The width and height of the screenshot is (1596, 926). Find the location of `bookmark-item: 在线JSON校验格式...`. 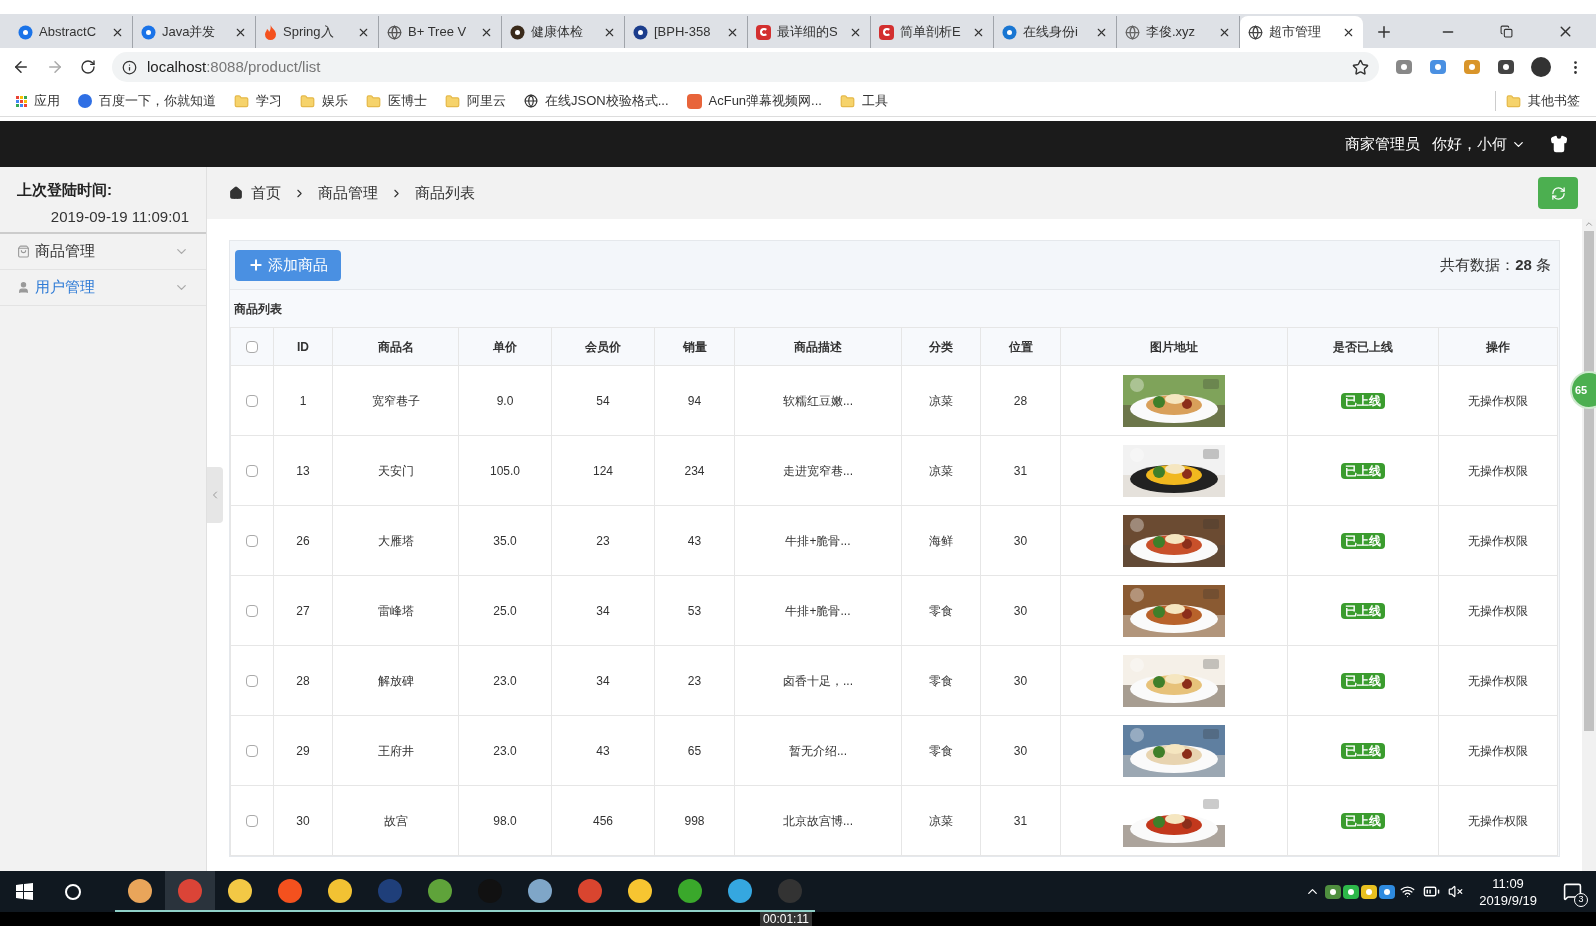

bookmark-item: 在线JSON校验格式... is located at coordinates (596, 101).